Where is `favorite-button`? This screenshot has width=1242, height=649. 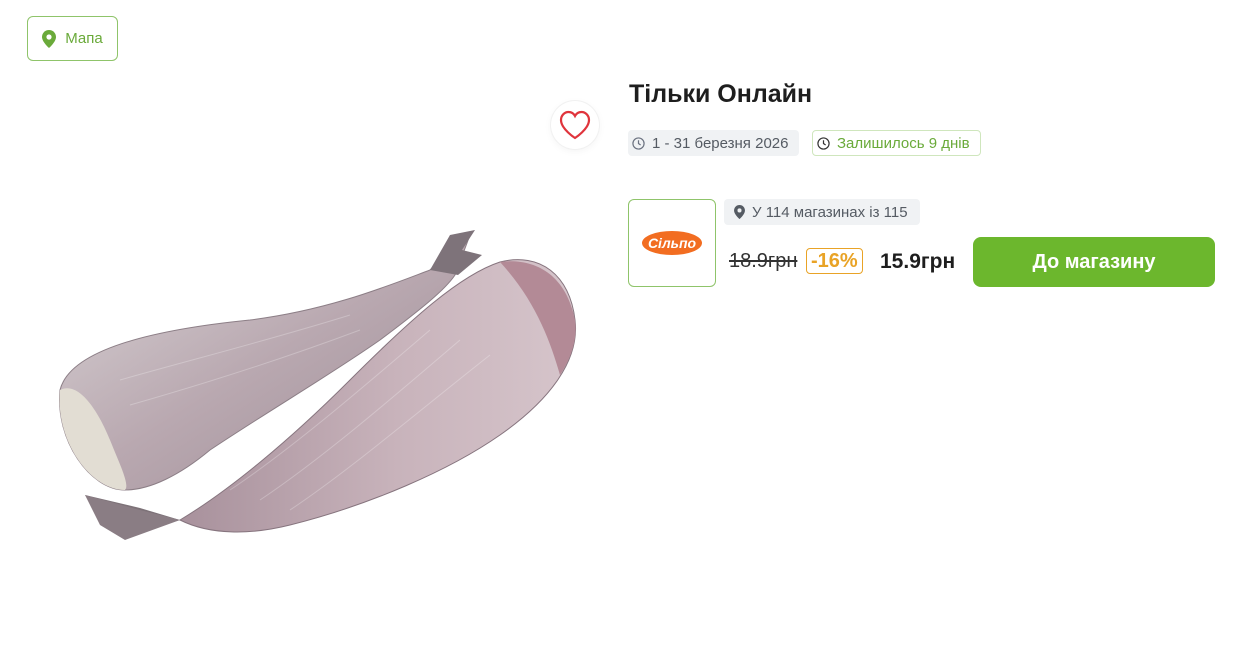 favorite-button is located at coordinates (575, 125).